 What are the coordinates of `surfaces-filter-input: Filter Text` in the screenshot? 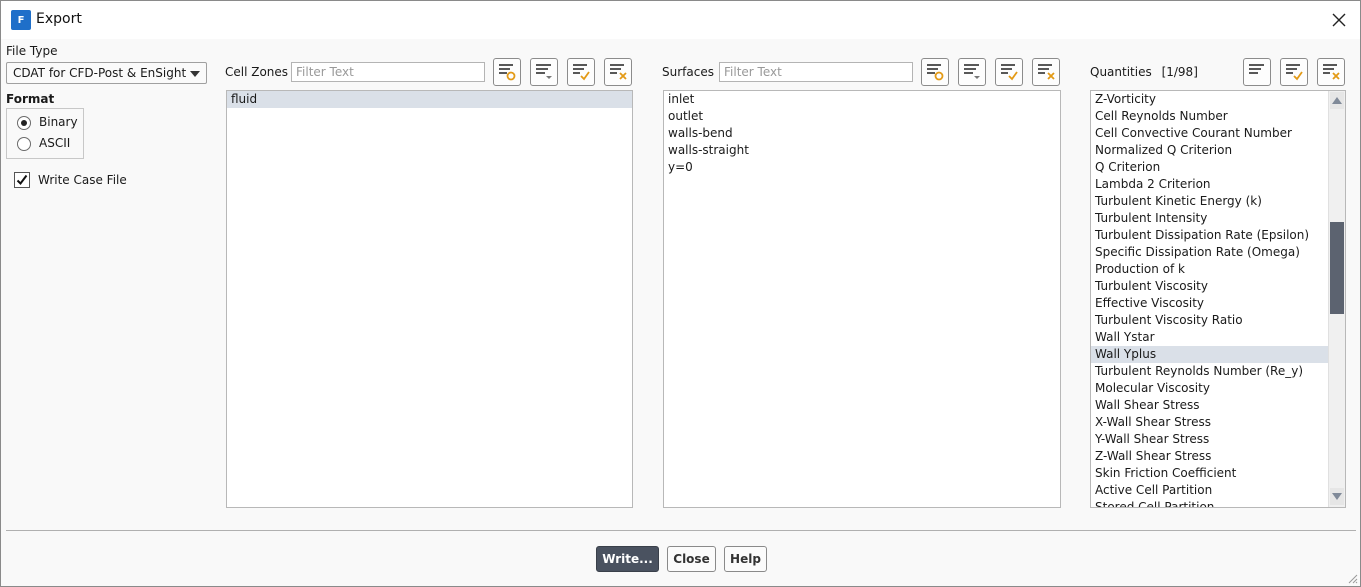 It's located at (816, 72).